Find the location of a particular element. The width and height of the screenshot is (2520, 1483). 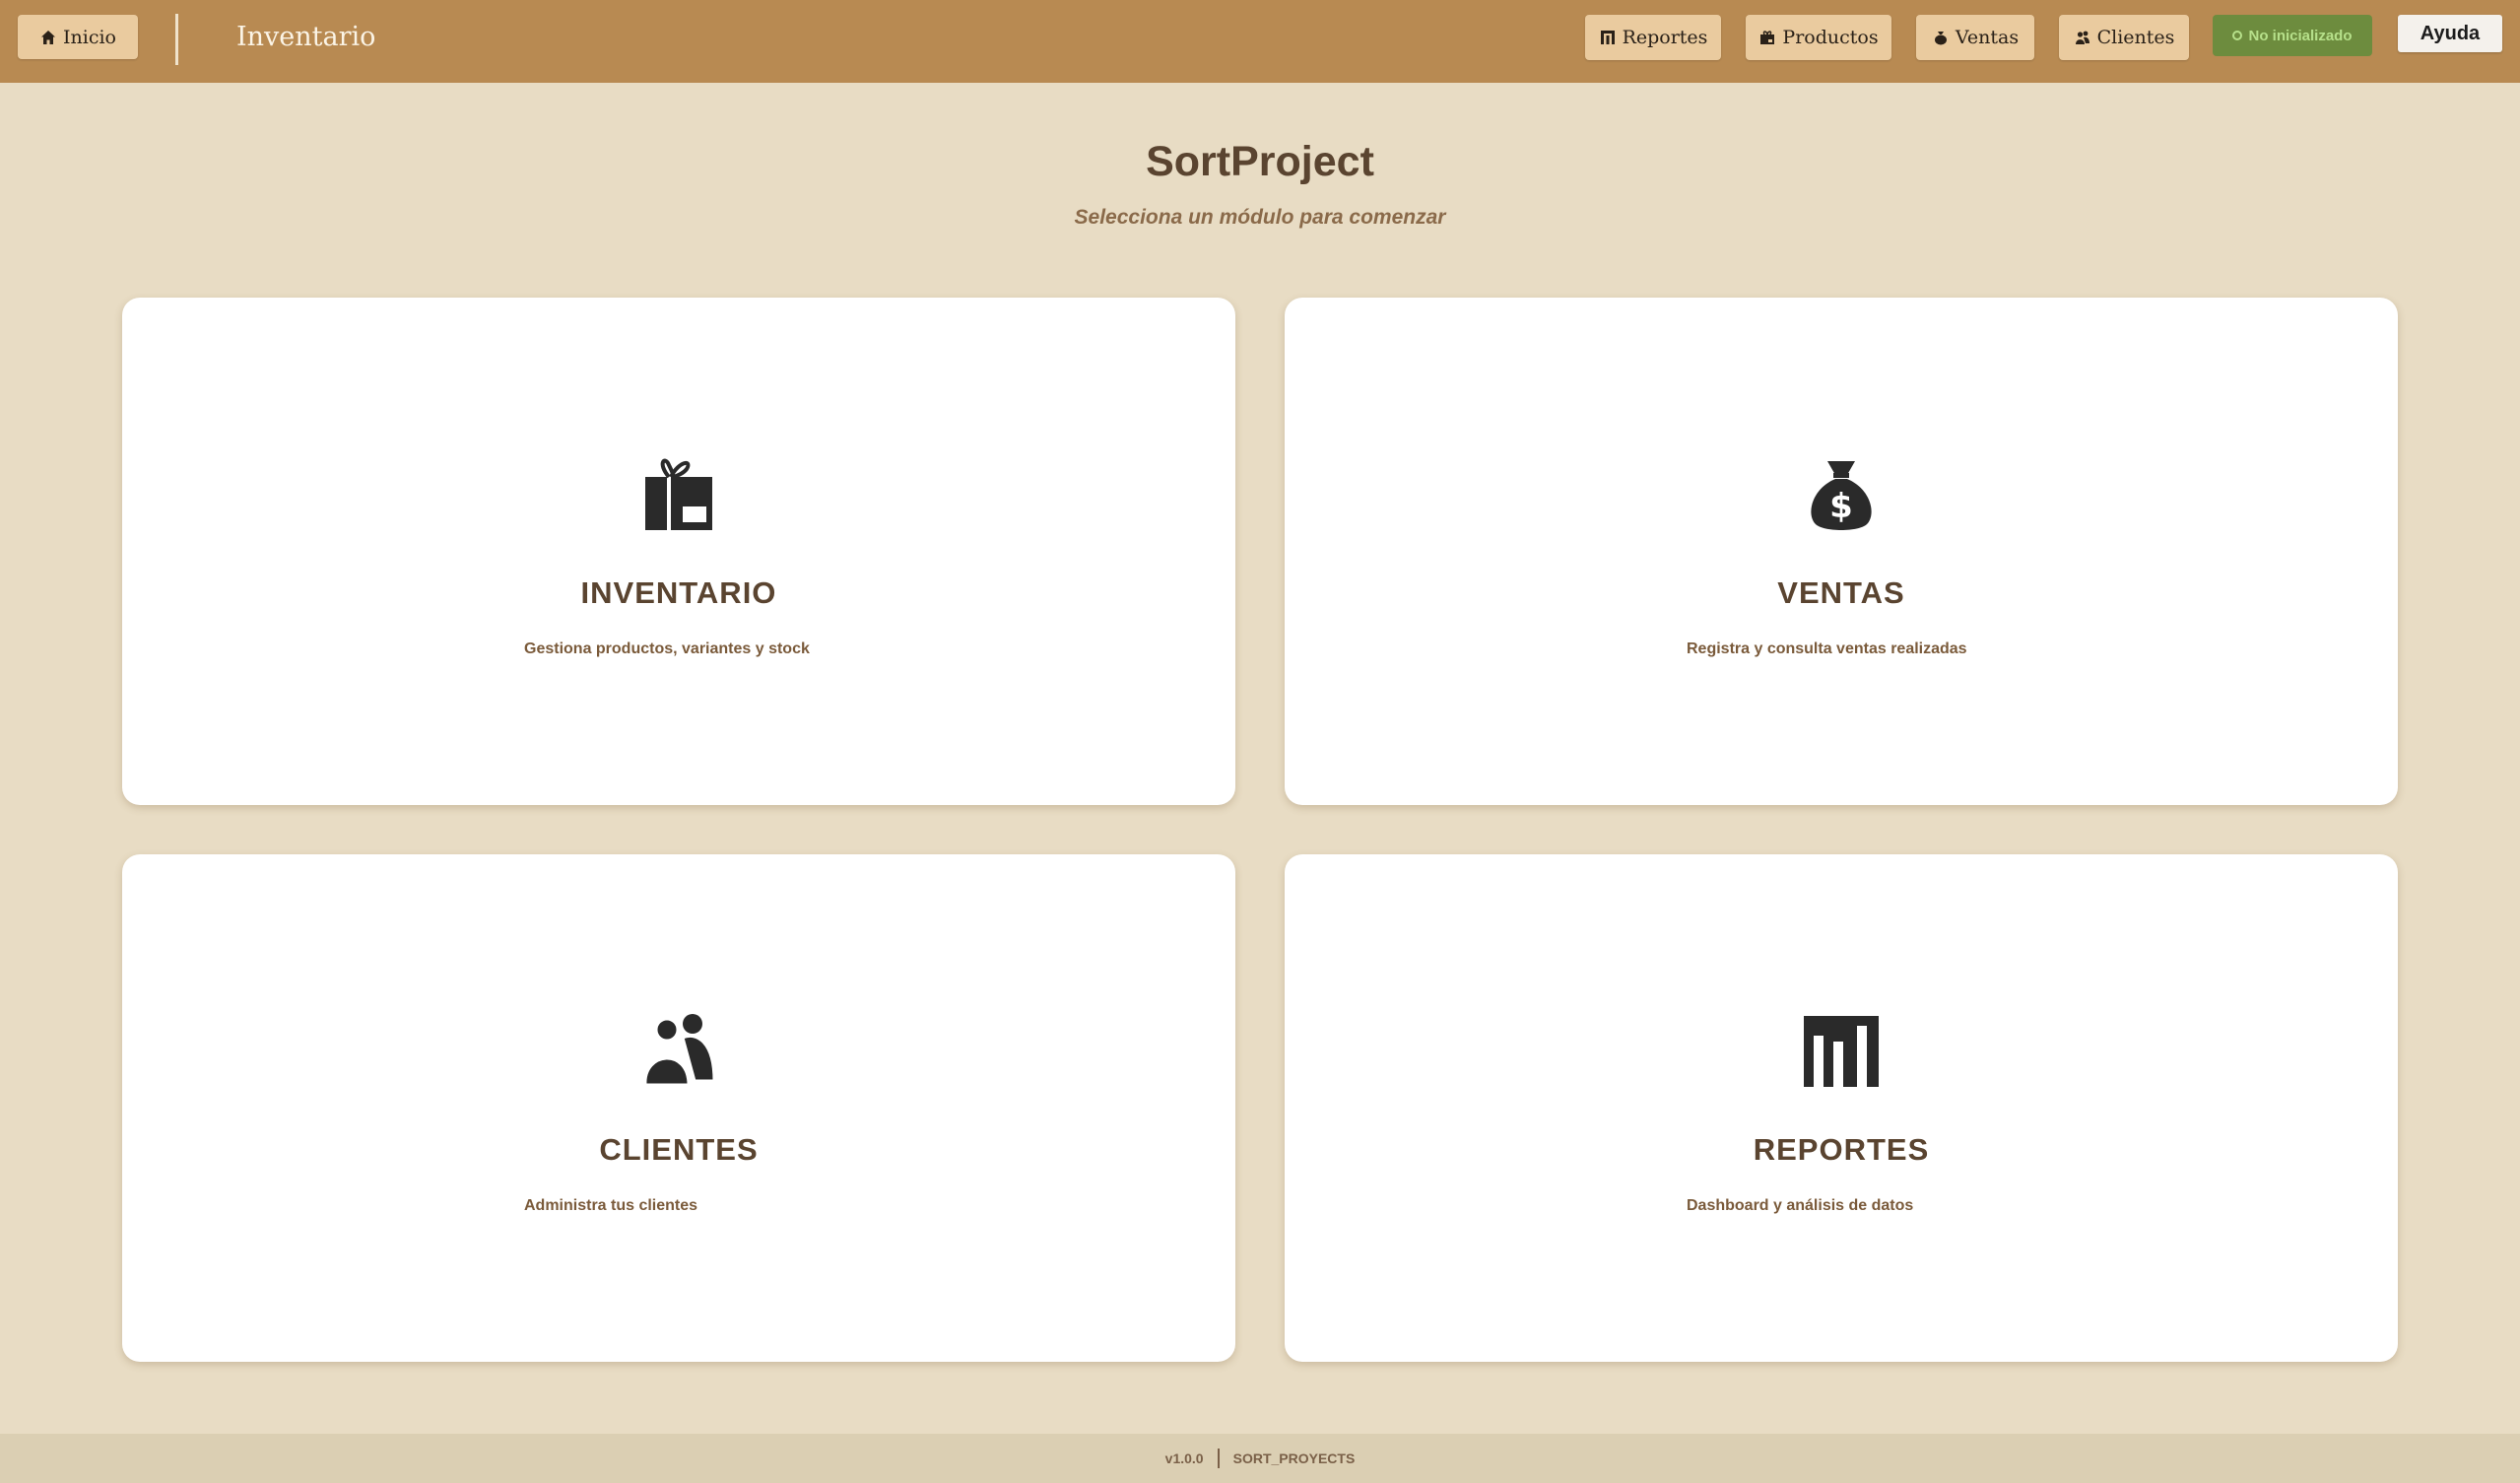

module-description: Administra tus clientes is located at coordinates (611, 1205).